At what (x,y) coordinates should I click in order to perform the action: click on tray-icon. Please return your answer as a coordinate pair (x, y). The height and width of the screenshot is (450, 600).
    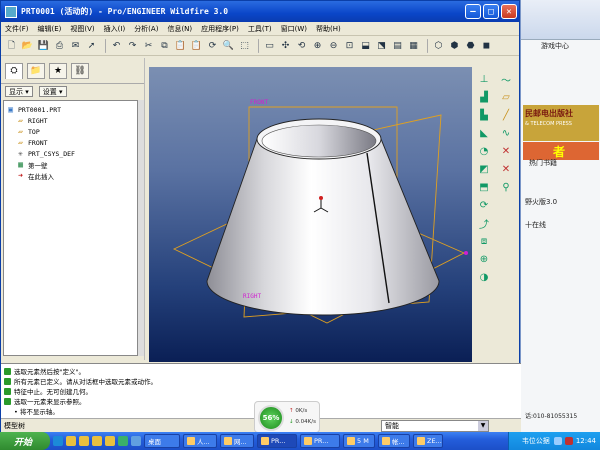
    Looking at the image, I should click on (557, 441).